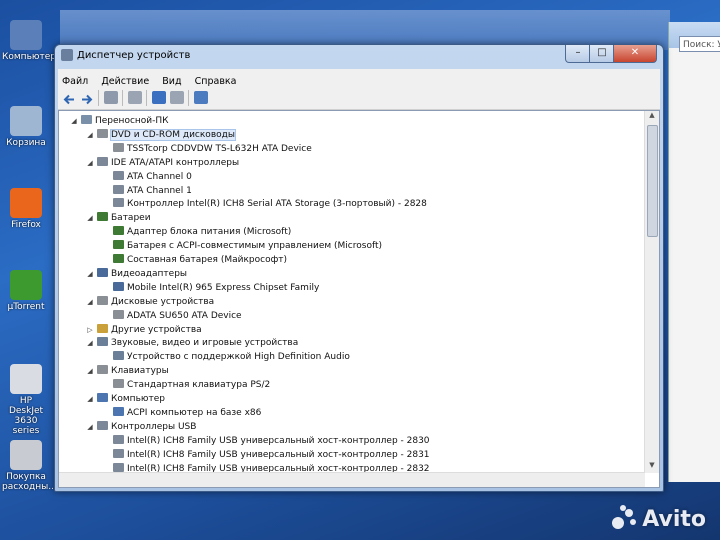 The width and height of the screenshot is (720, 540). I want to click on device-category: ◢ Видеоадаптеры, so click(137, 274).